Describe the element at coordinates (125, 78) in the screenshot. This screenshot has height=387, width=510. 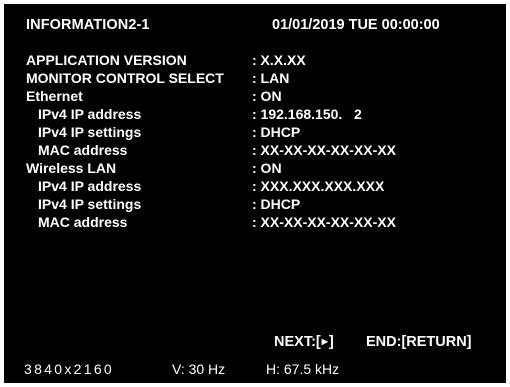
I see `info-label: MONITOR CONTROL SELECT` at that location.